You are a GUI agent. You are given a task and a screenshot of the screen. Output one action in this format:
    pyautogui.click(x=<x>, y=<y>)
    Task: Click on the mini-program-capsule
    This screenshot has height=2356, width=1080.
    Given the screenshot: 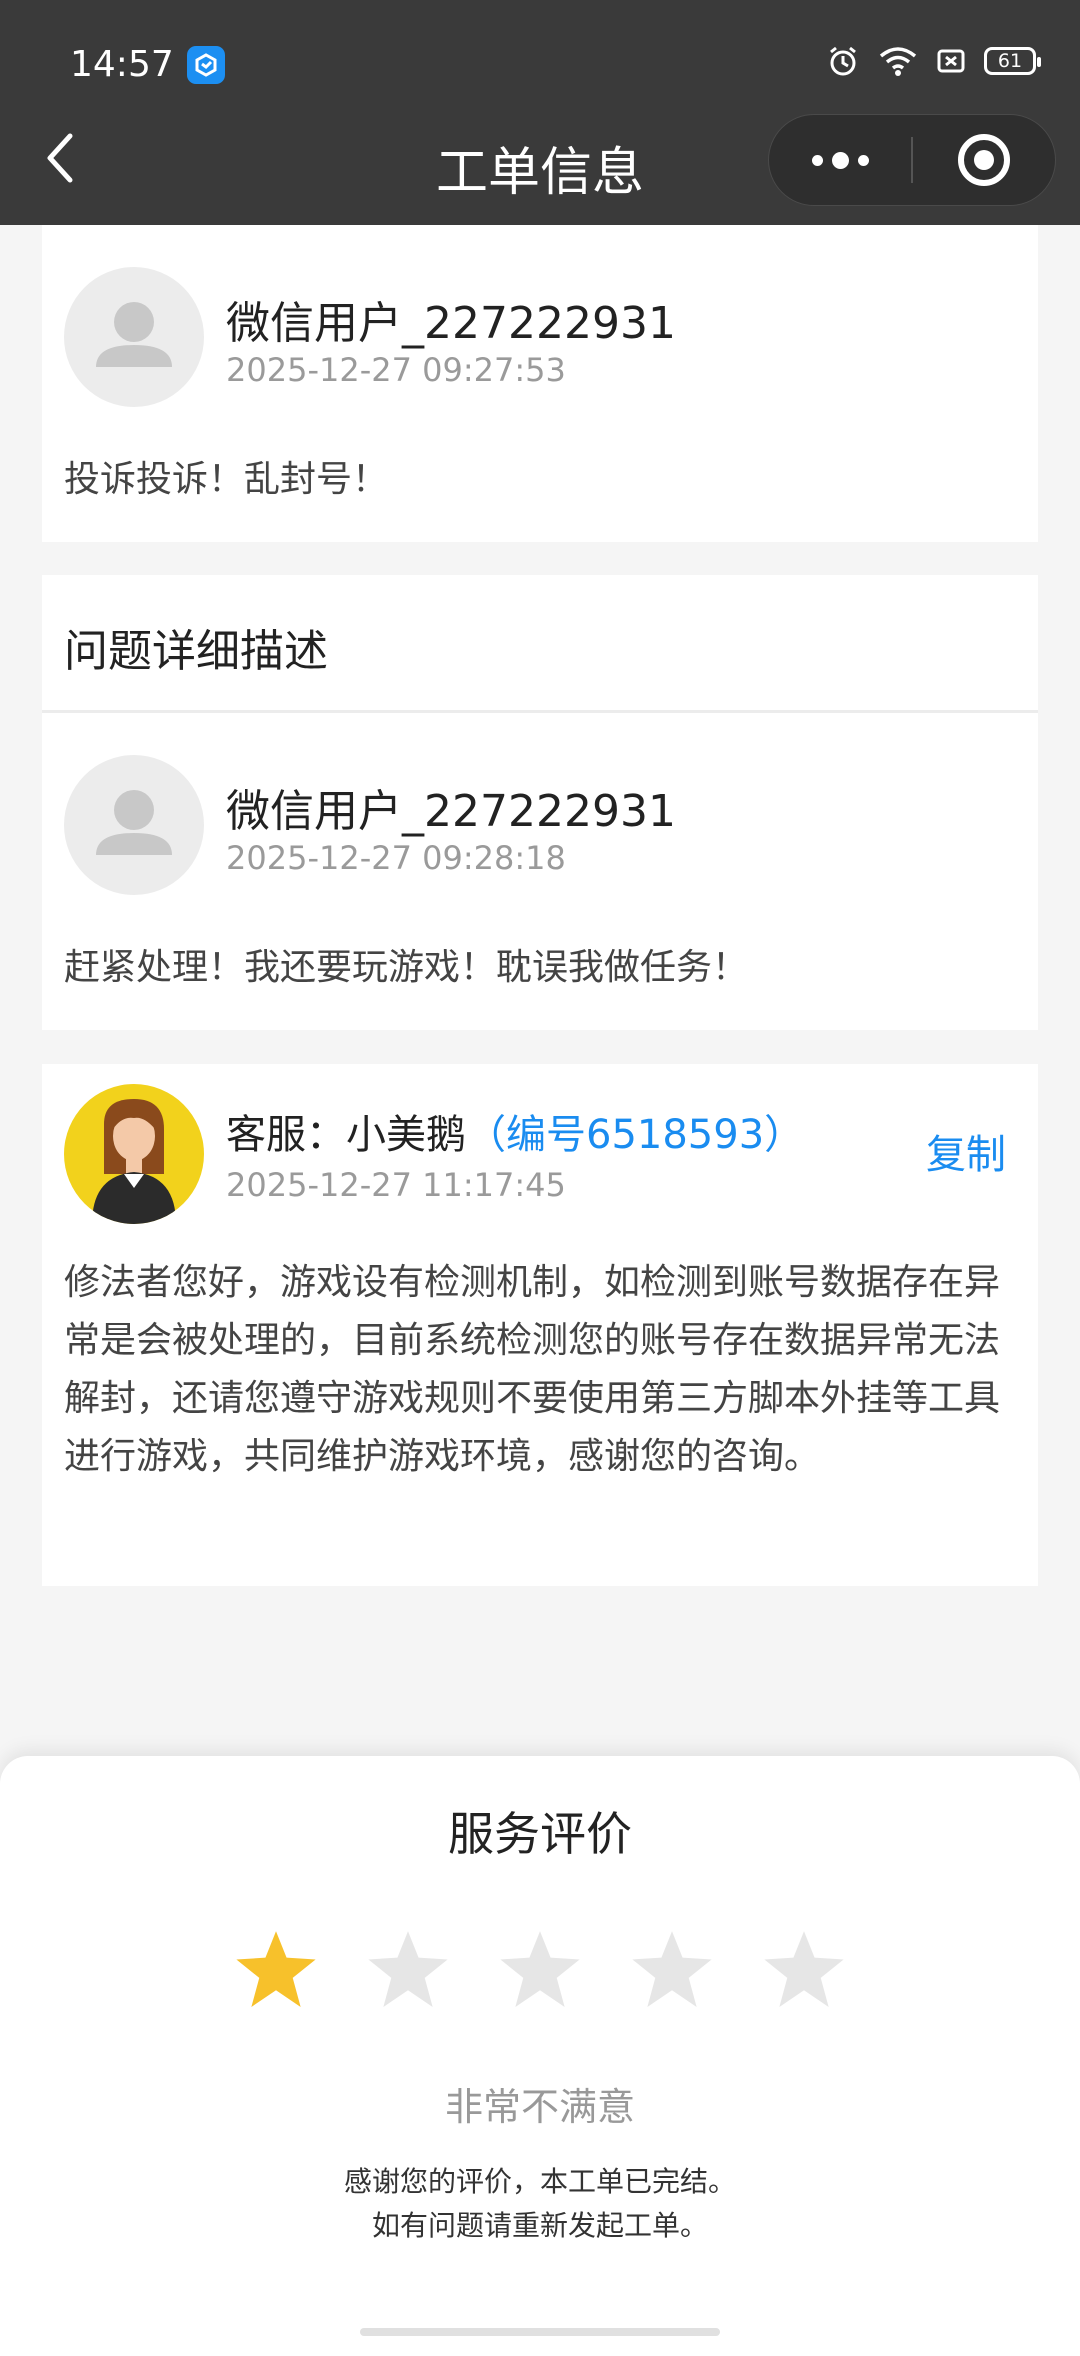 What is the action you would take?
    pyautogui.click(x=912, y=160)
    